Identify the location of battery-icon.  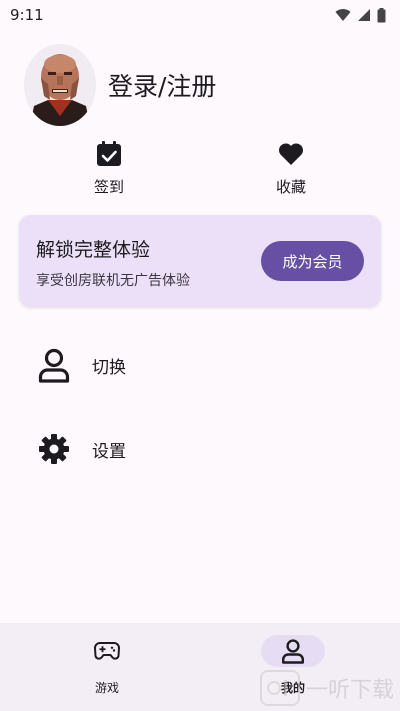
(381, 14).